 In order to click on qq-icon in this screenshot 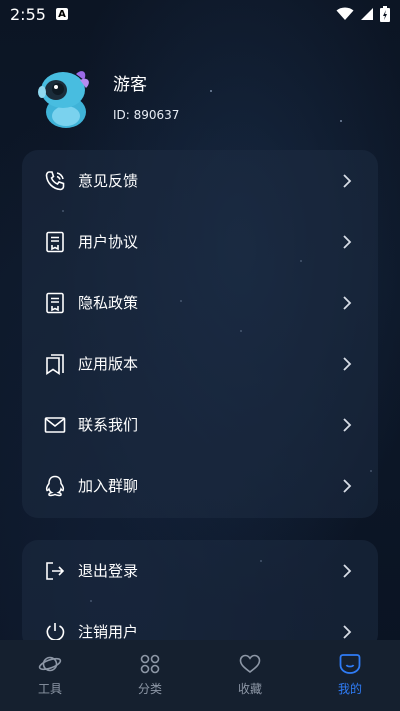, I will do `click(55, 486)`.